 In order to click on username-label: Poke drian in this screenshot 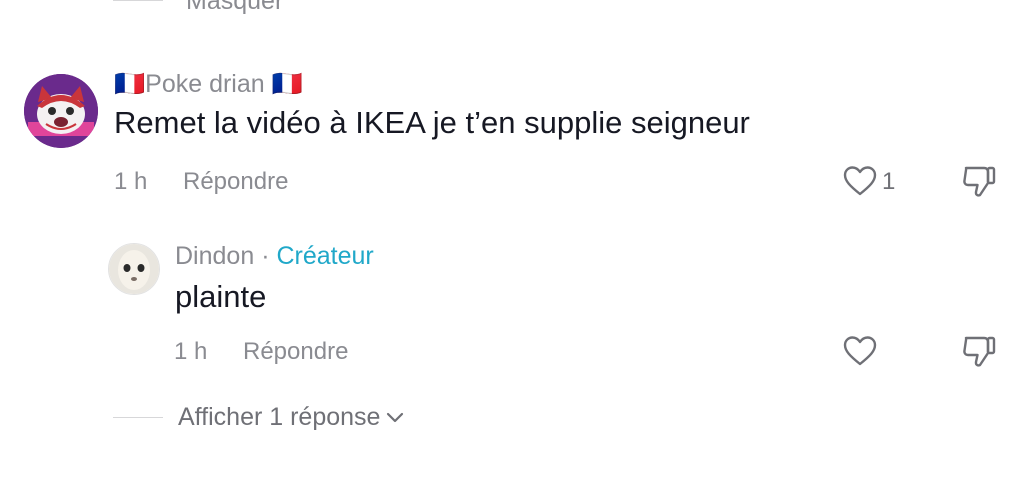, I will do `click(205, 84)`.